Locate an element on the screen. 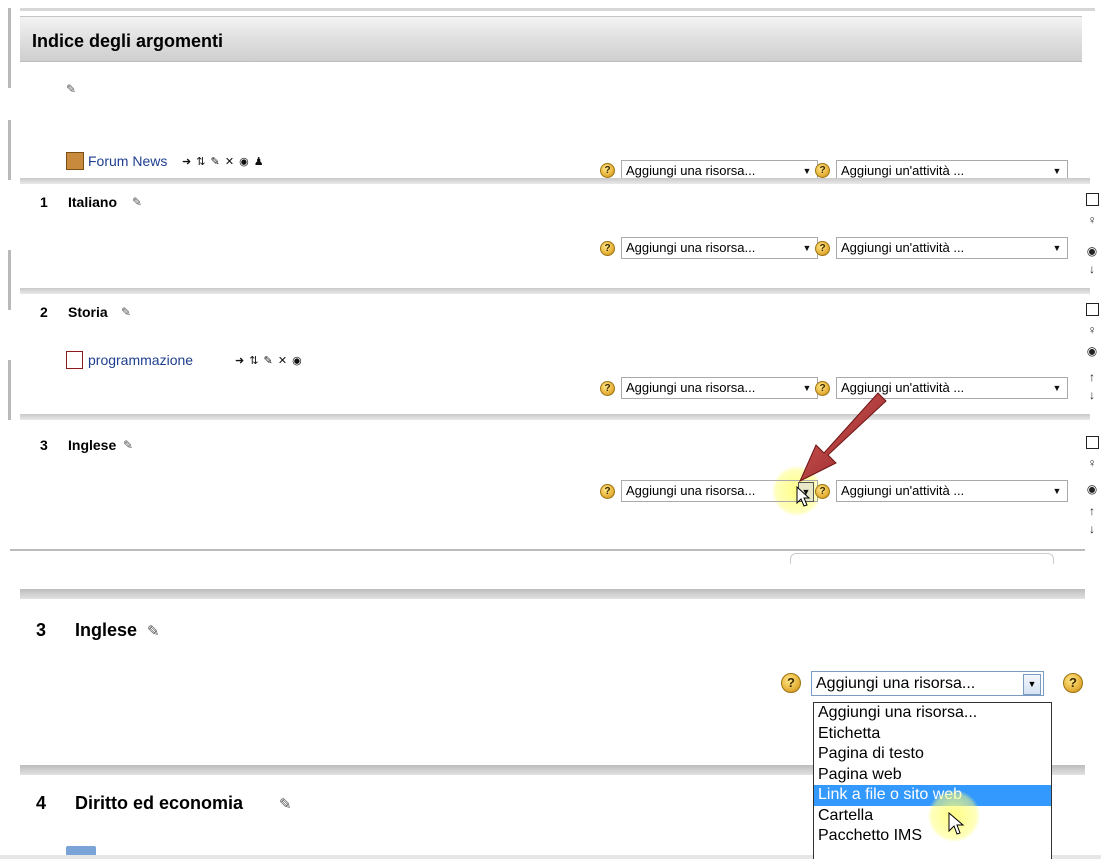 This screenshot has width=1101, height=859. pointer-arrow-annotation is located at coordinates (842, 437).